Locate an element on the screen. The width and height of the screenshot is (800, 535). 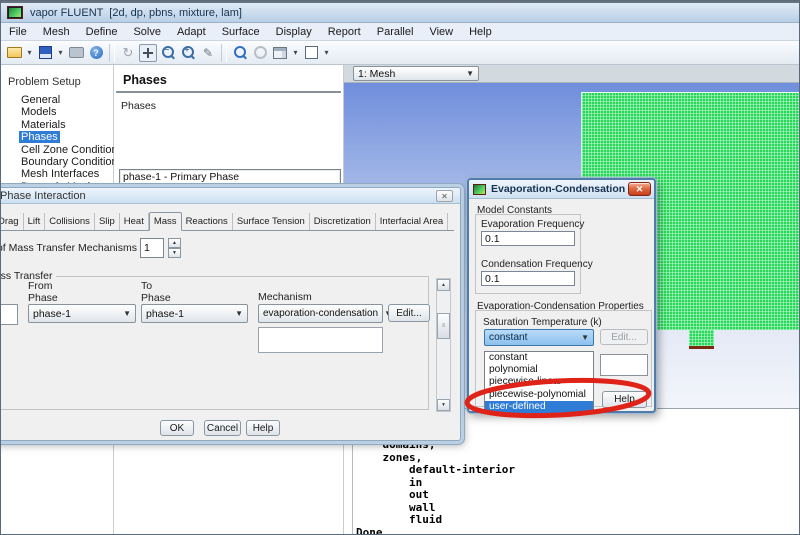
tab: Drag is located at coordinates (12, 221).